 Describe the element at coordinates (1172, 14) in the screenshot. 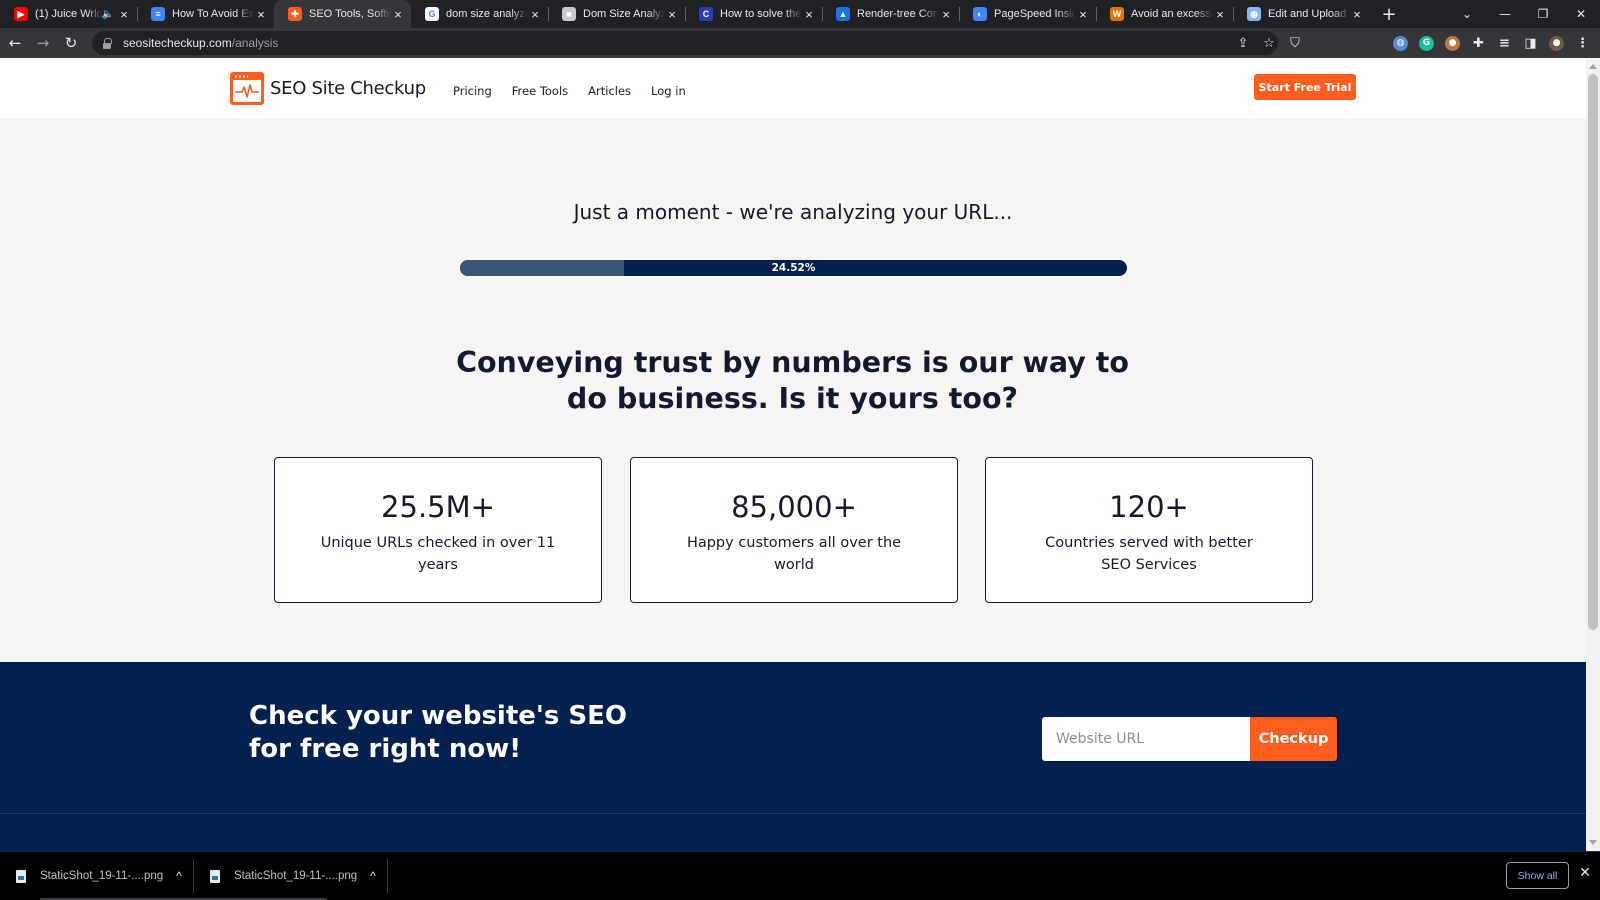

I see `browser-tab-title: Avoid an excessive` at that location.